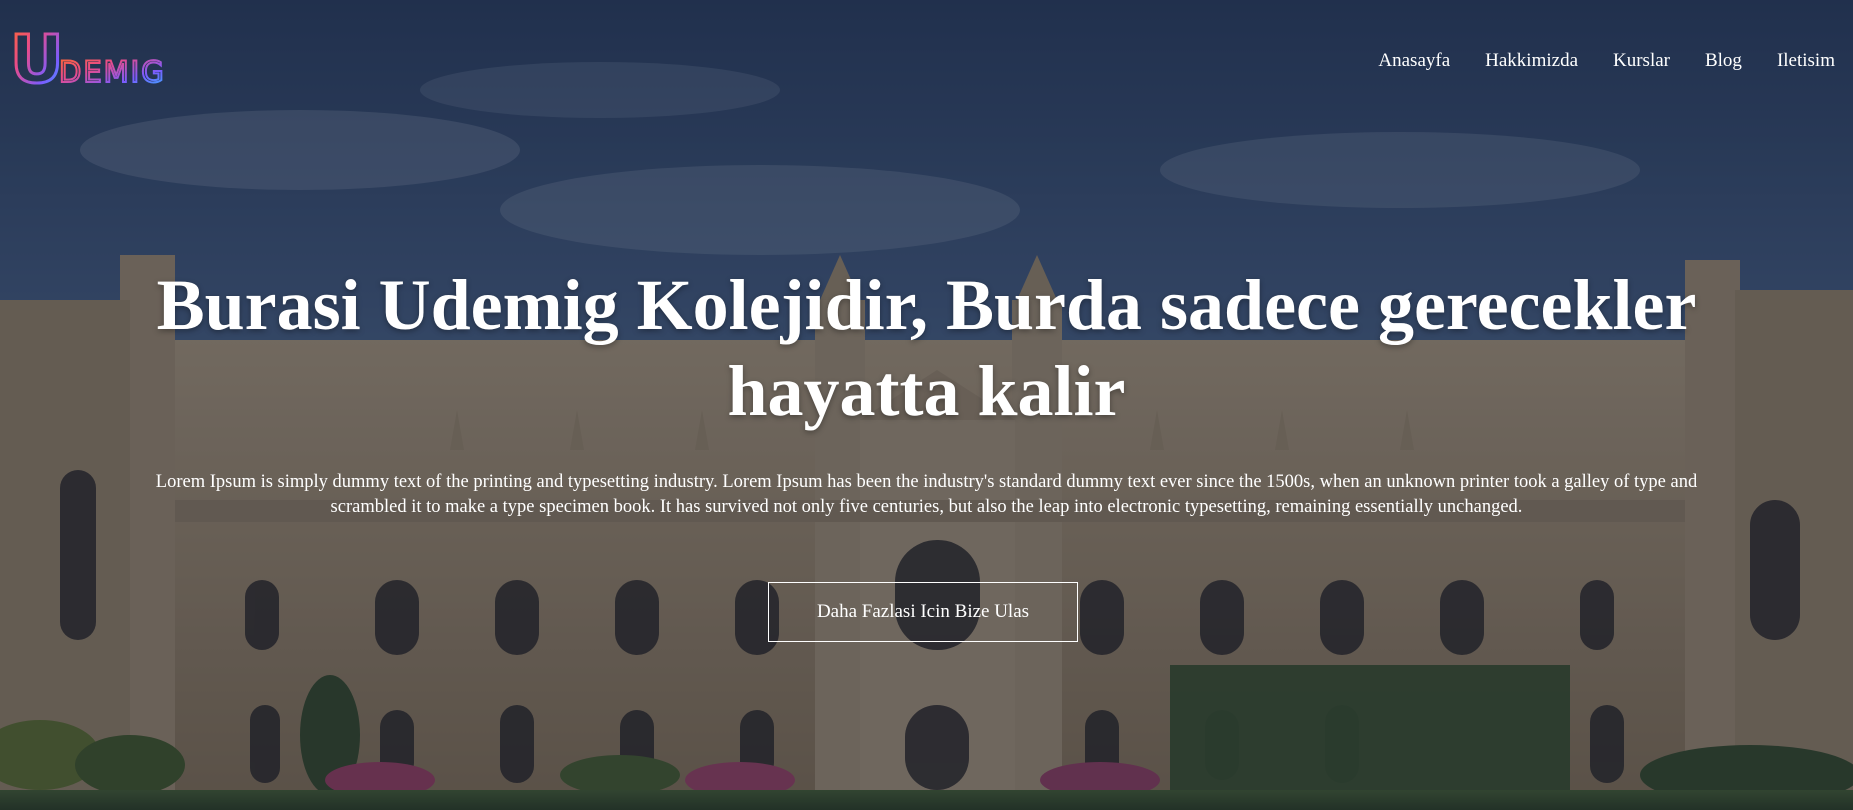  I want to click on nav-item-iletisim: Iletisim, so click(1806, 61).